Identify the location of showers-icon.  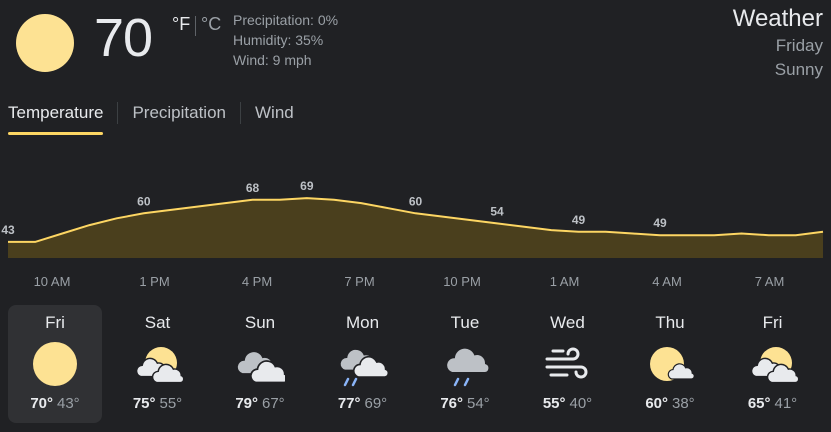
(467, 366).